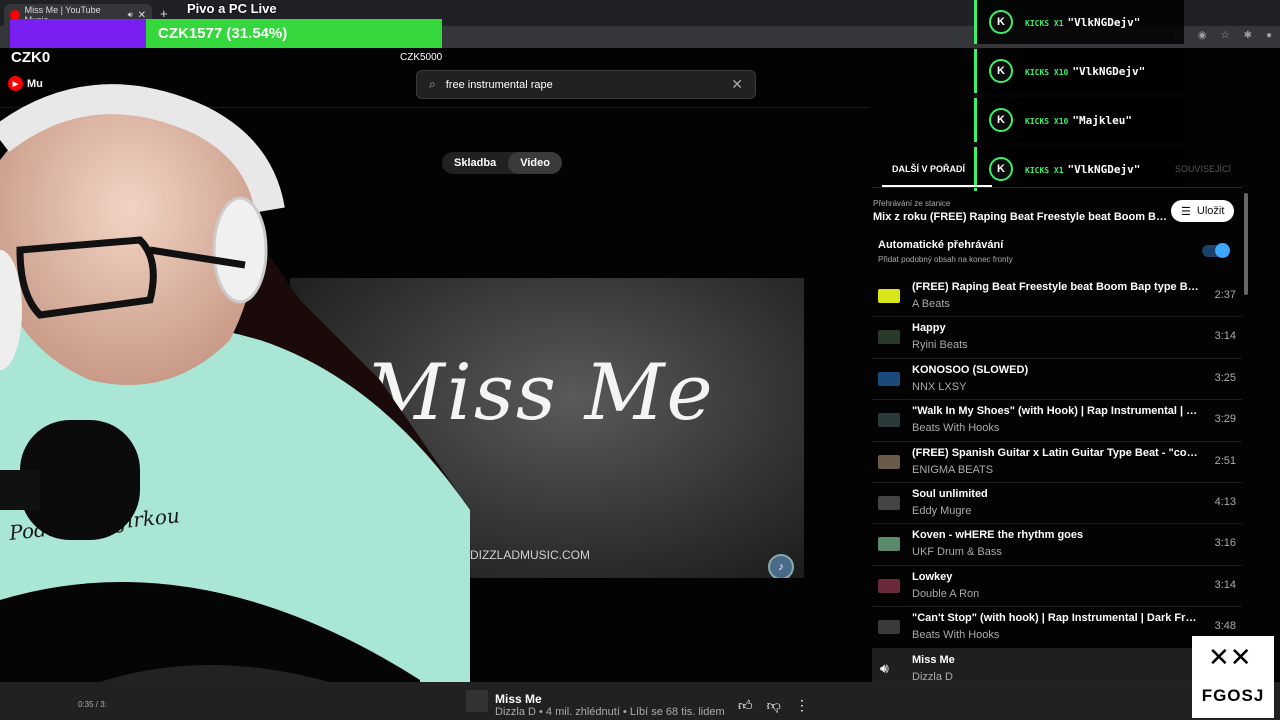  Describe the element at coordinates (950, 493) in the screenshot. I see `queue-item-title: Soul unlimited` at that location.